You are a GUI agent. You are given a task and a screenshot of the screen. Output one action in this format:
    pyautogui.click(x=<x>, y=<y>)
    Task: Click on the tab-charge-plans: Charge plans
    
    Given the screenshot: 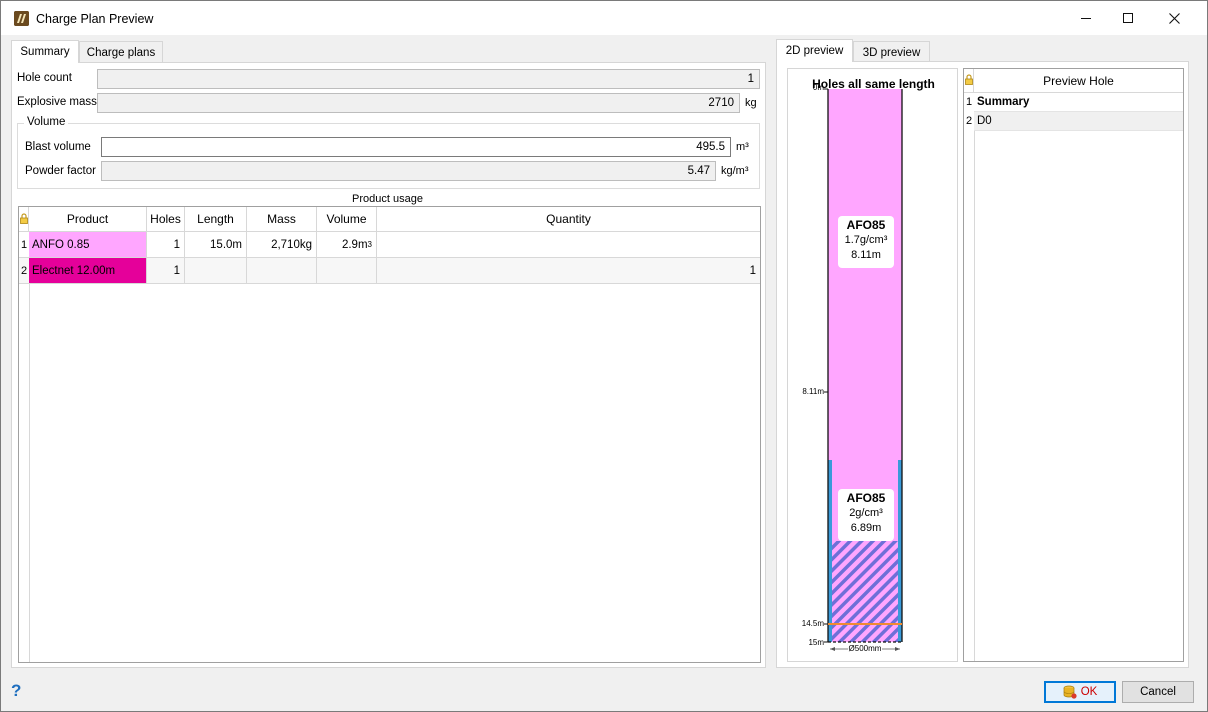 What is the action you would take?
    pyautogui.click(x=121, y=52)
    